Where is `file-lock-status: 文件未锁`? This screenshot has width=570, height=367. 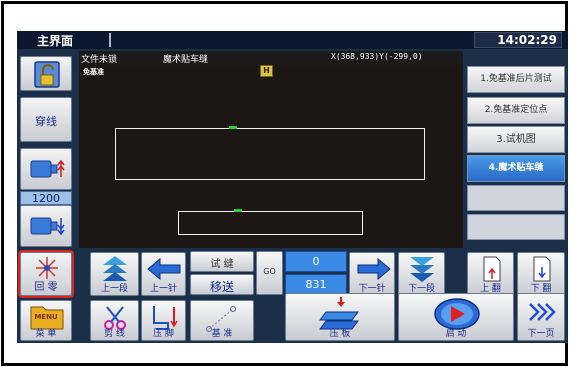
file-lock-status: 文件未锁 is located at coordinates (99, 60).